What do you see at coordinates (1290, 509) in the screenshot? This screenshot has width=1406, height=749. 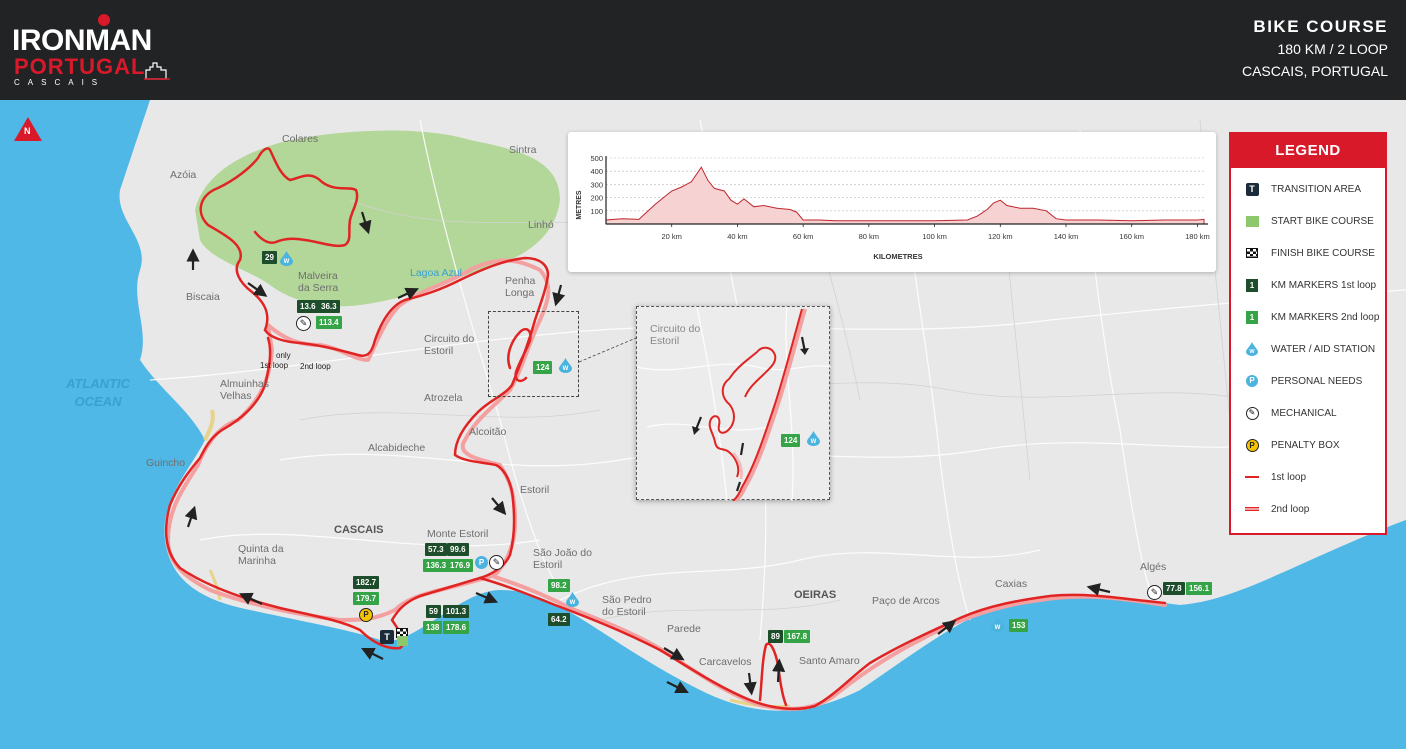 I see `legend-label: 2nd loop` at bounding box center [1290, 509].